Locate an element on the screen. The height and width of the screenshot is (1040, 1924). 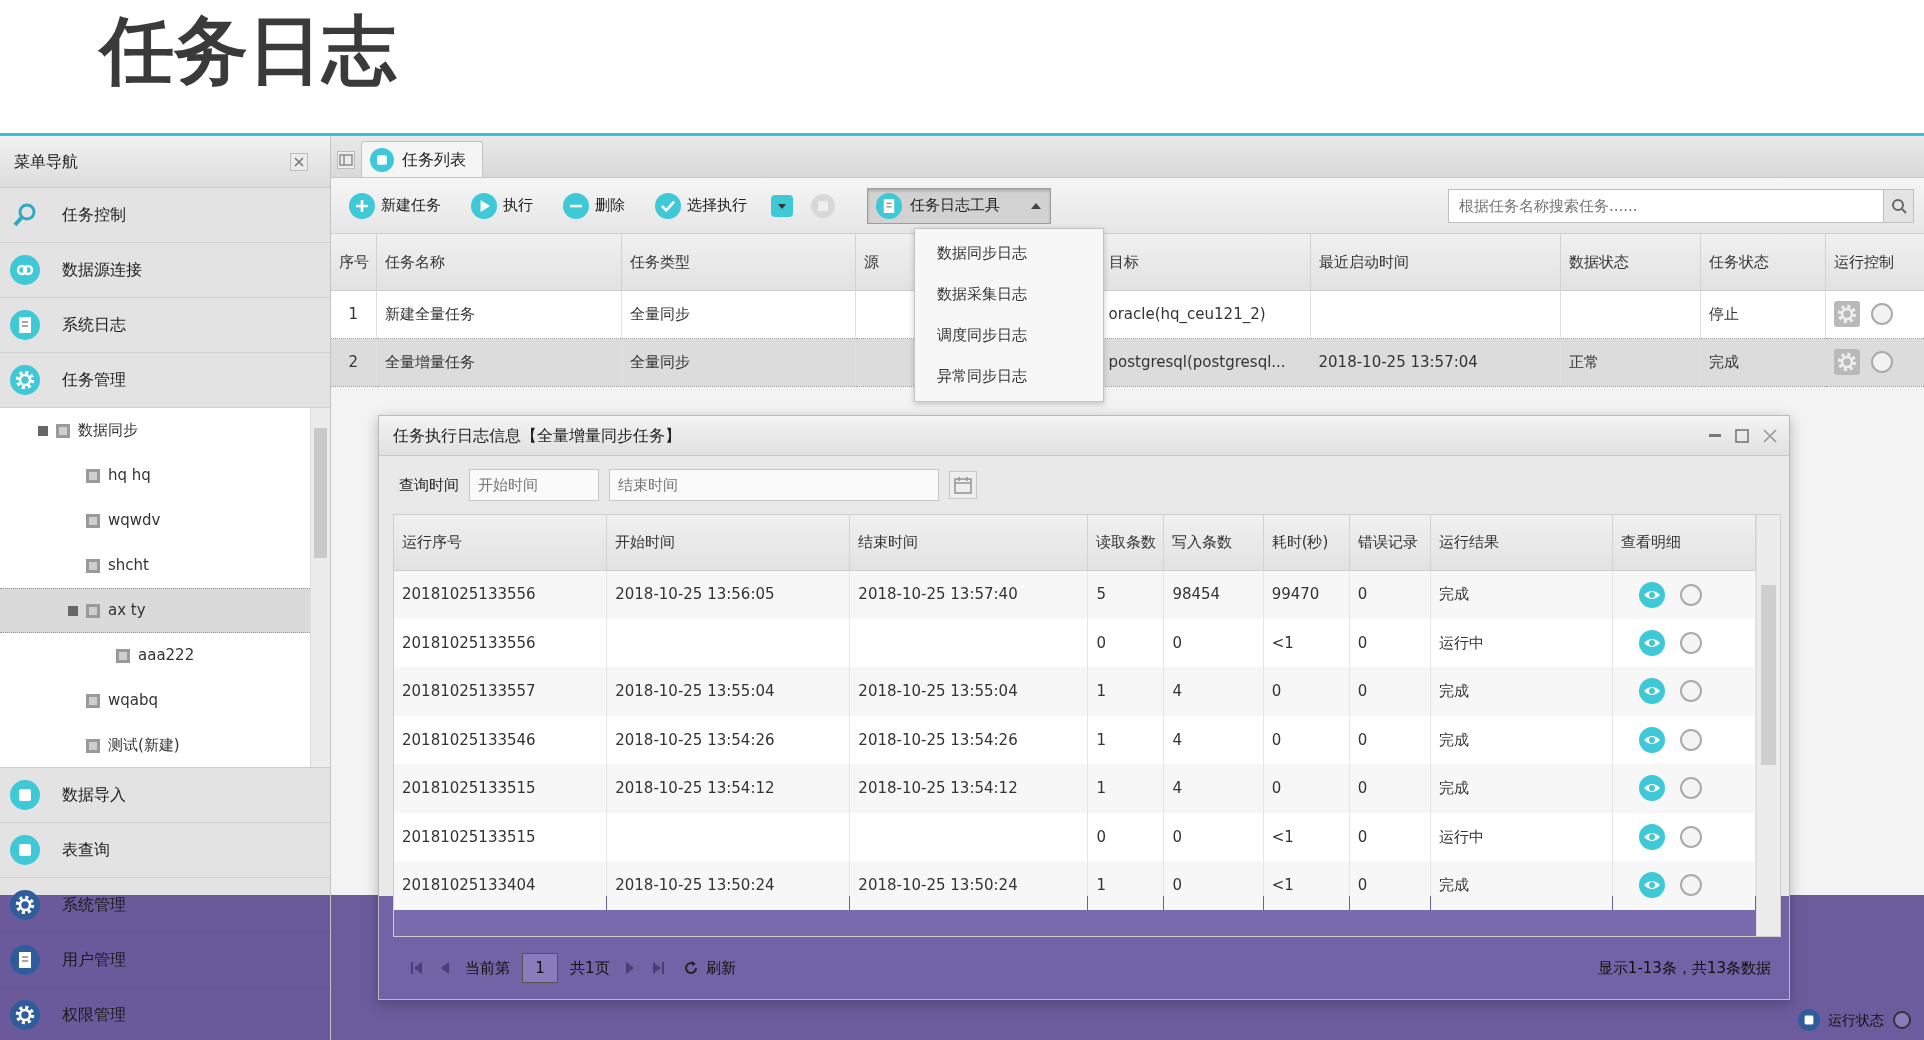
toolbar-button: 删除 is located at coordinates (594, 205).